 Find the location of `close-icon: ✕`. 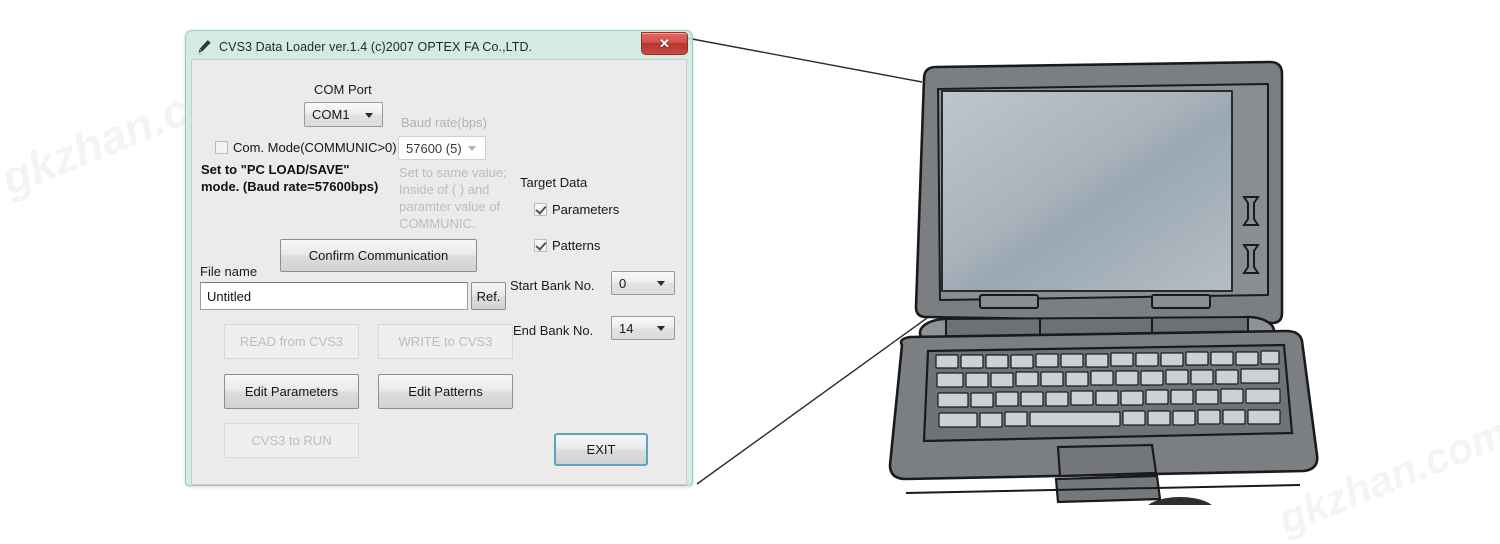

close-icon: ✕ is located at coordinates (664, 43).